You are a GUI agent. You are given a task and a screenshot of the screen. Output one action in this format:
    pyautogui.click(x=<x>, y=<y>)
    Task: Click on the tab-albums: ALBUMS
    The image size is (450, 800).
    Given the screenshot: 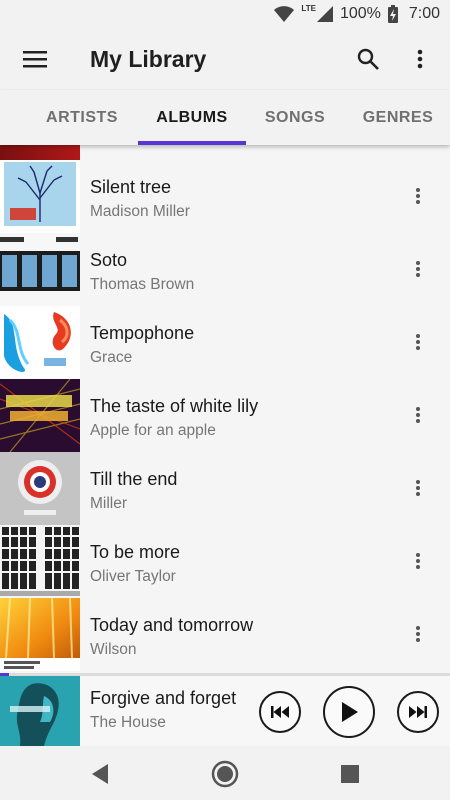 What is the action you would take?
    pyautogui.click(x=192, y=117)
    